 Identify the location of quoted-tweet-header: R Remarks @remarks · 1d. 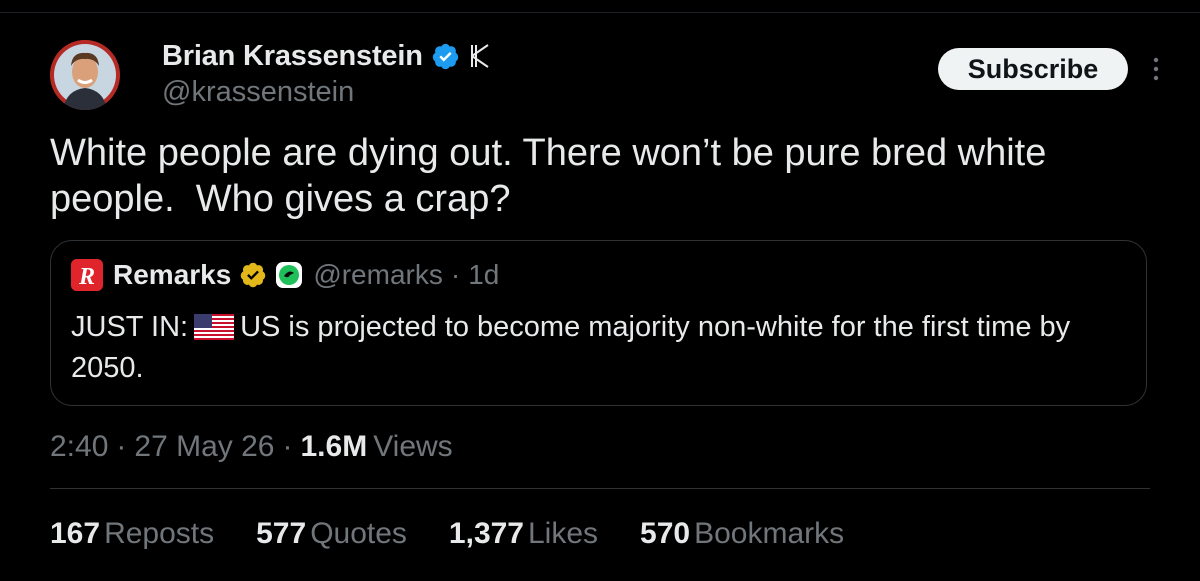
(285, 275).